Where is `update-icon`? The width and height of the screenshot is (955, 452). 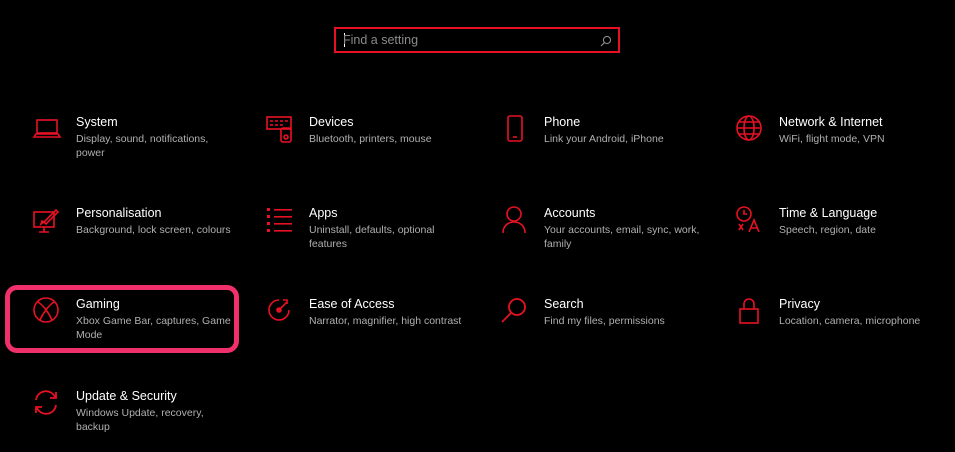 update-icon is located at coordinates (47, 403).